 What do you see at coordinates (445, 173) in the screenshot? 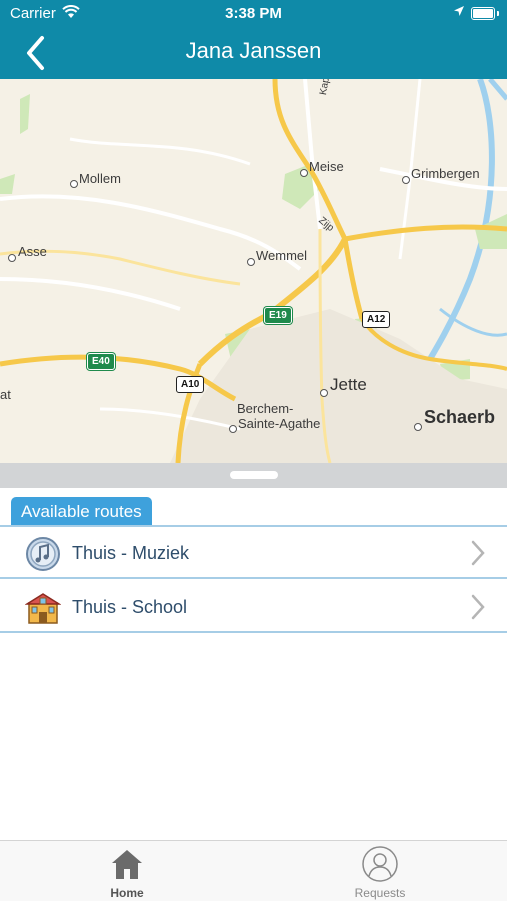
I see `place-label-grimbergen: Grimbergen` at bounding box center [445, 173].